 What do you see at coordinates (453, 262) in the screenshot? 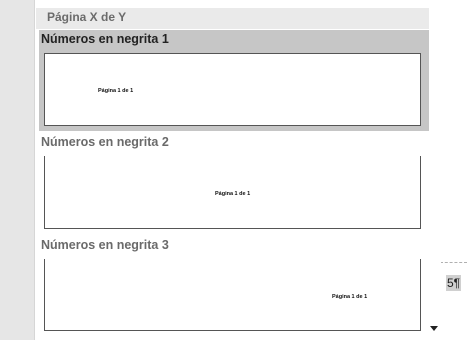
I see `header-footer-boundary-line` at bounding box center [453, 262].